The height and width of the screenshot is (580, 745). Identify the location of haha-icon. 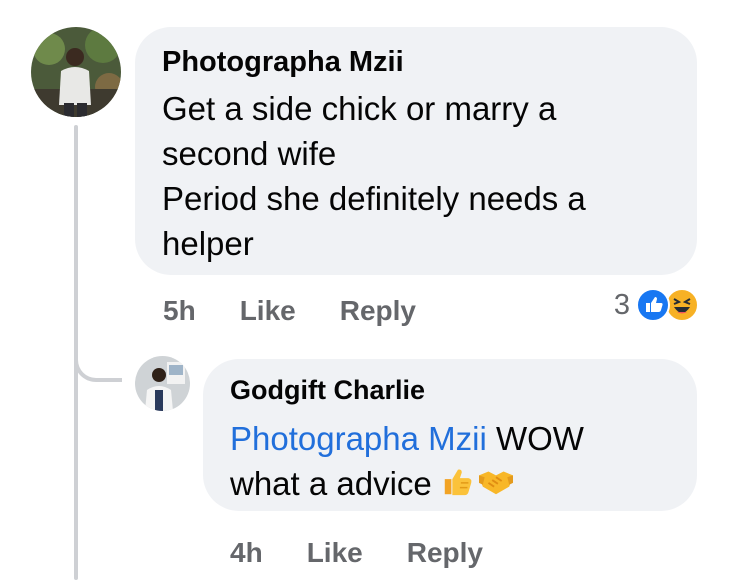
(682, 305).